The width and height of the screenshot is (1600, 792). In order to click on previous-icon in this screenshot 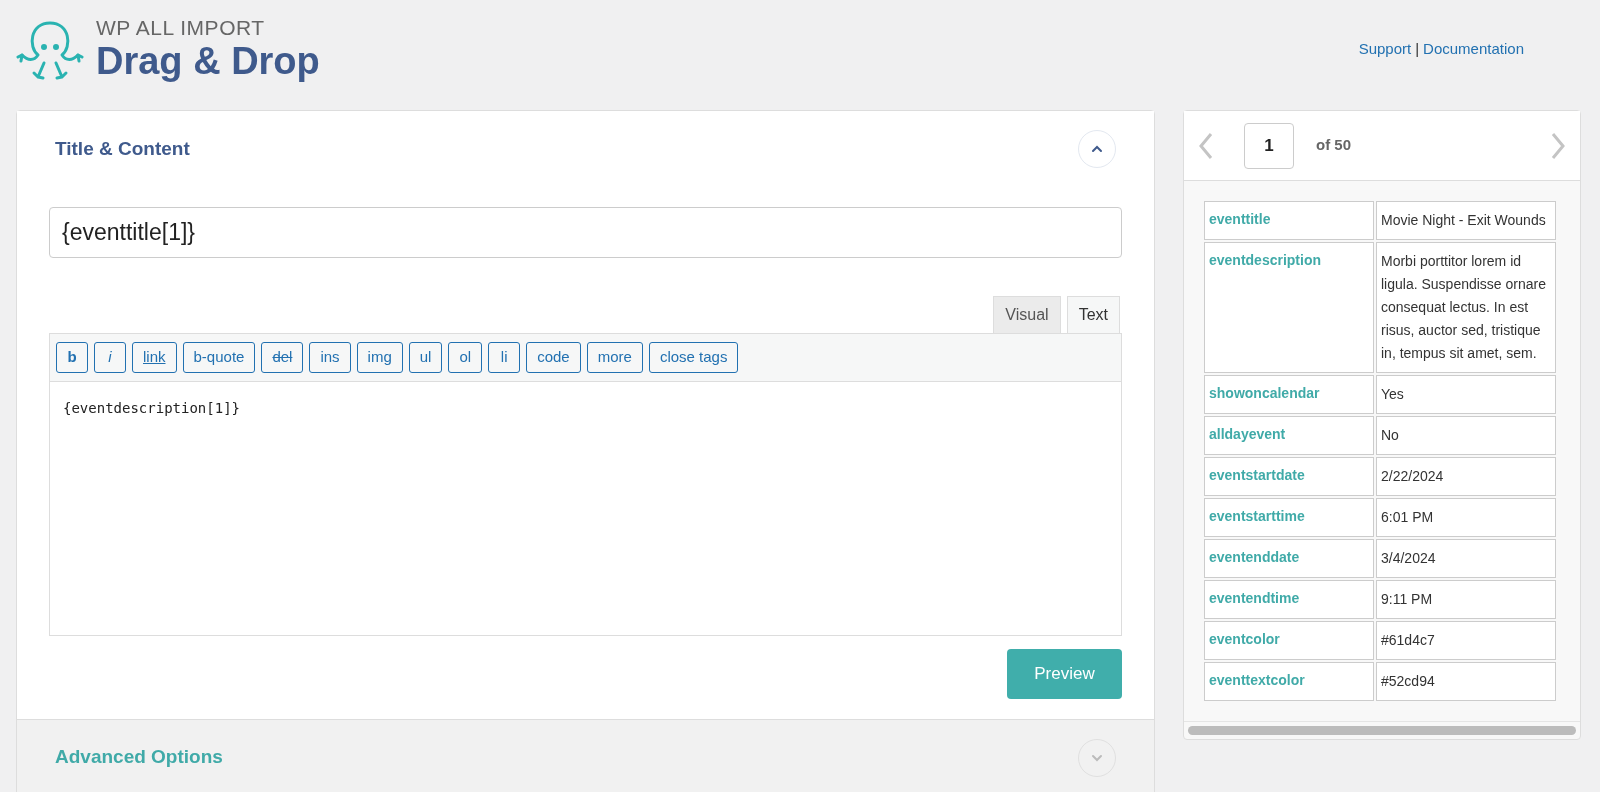, I will do `click(1206, 145)`.